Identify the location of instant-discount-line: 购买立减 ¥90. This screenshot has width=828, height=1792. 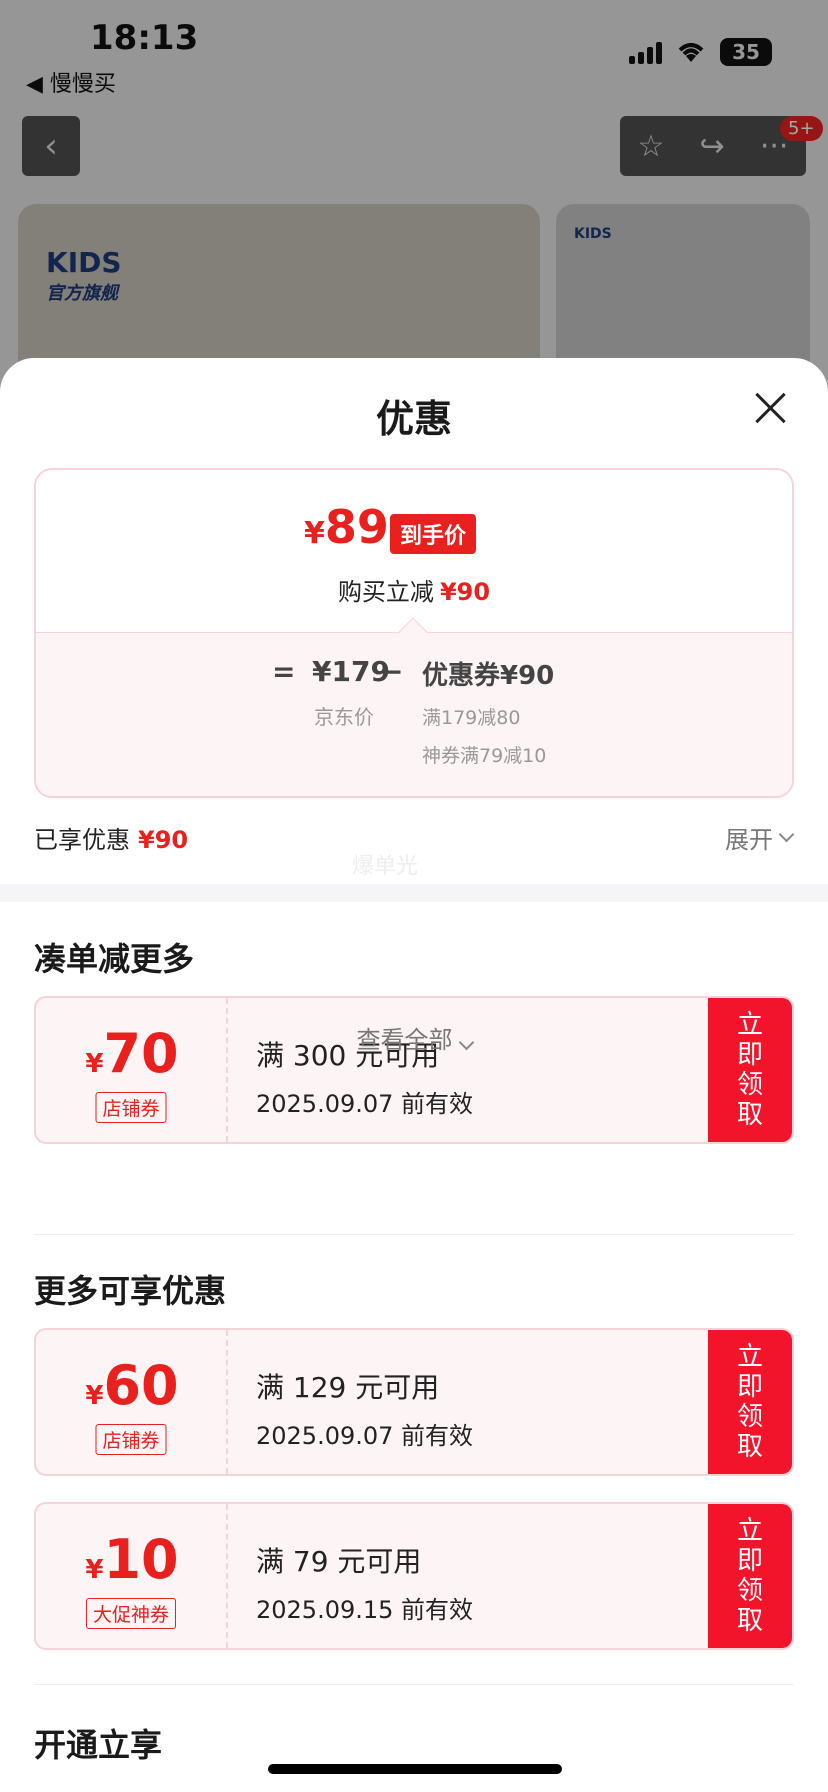
(414, 592).